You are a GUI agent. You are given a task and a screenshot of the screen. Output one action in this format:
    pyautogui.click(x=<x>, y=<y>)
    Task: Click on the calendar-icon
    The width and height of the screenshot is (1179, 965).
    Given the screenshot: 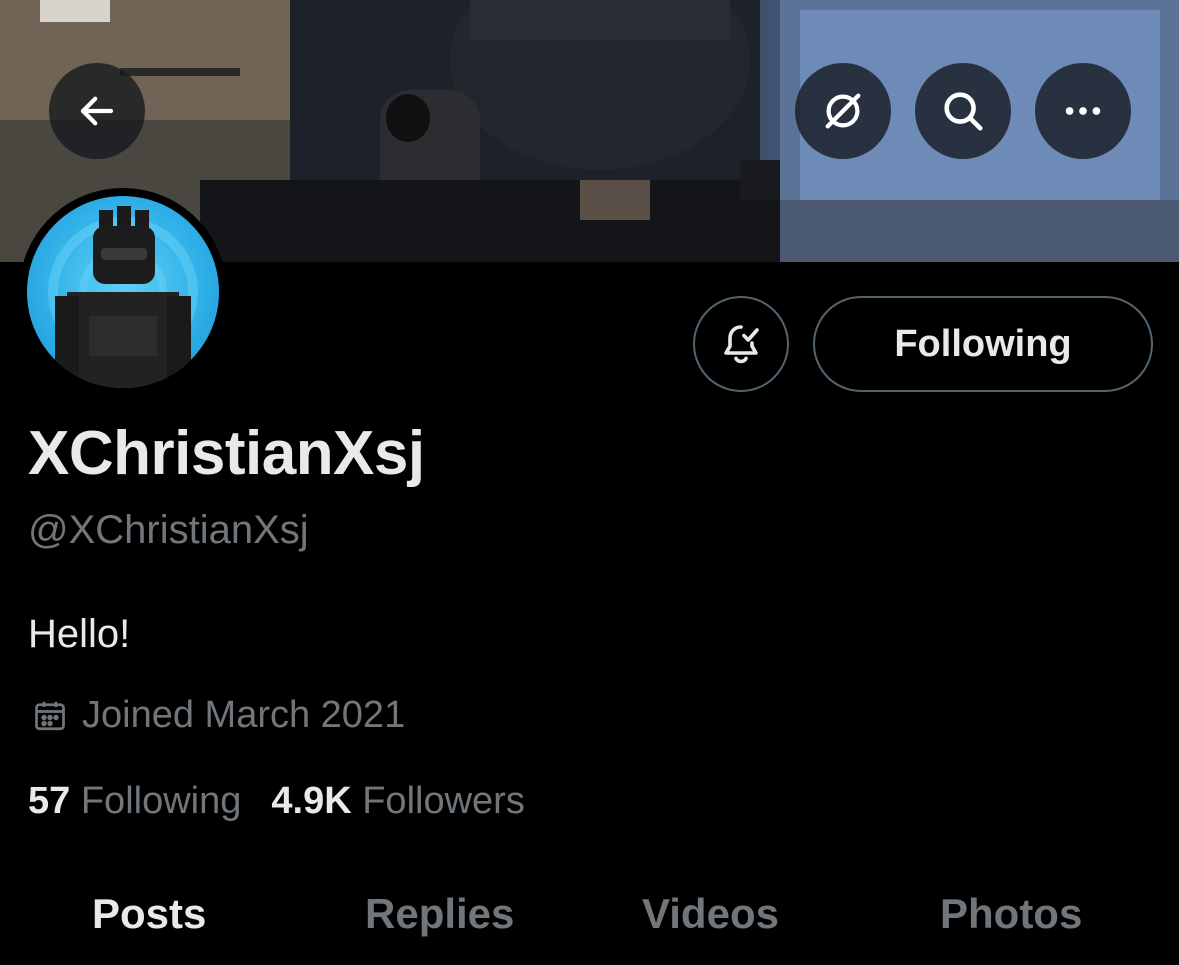 What is the action you would take?
    pyautogui.click(x=50, y=715)
    